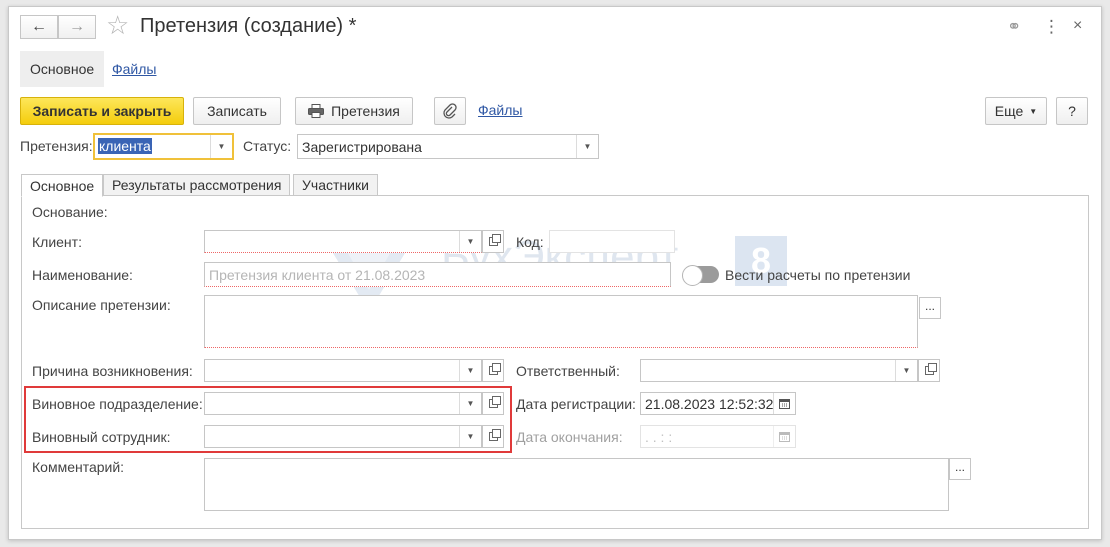  Describe the element at coordinates (612, 241) in the screenshot. I see `code-field` at that location.